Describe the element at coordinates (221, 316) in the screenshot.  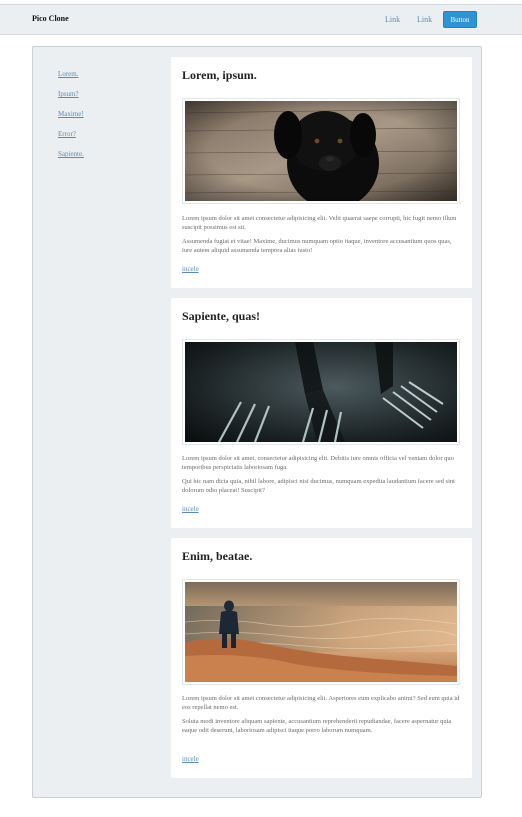
I see `card-title: Sapiente, quas!` at that location.